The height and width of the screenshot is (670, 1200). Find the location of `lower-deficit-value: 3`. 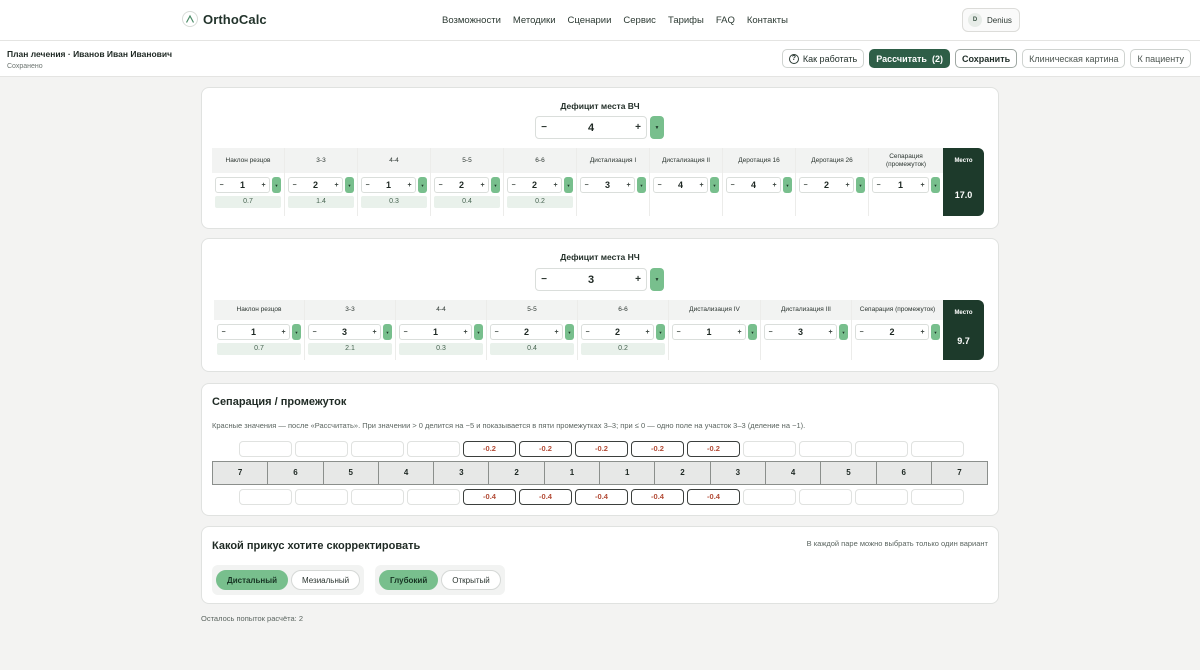

lower-deficit-value: 3 is located at coordinates (591, 280).